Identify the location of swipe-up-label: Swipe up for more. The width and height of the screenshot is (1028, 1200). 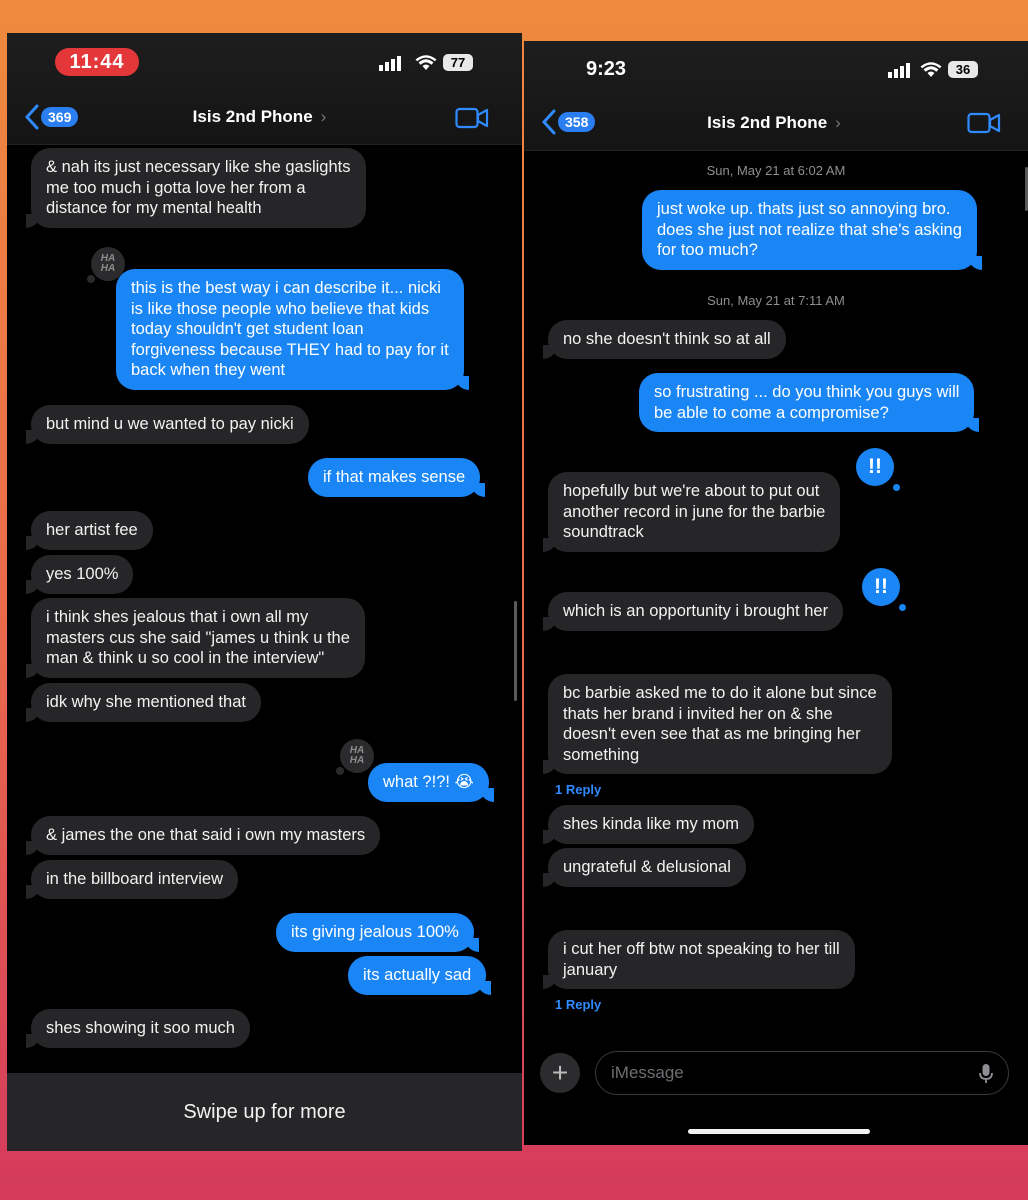
(264, 1111).